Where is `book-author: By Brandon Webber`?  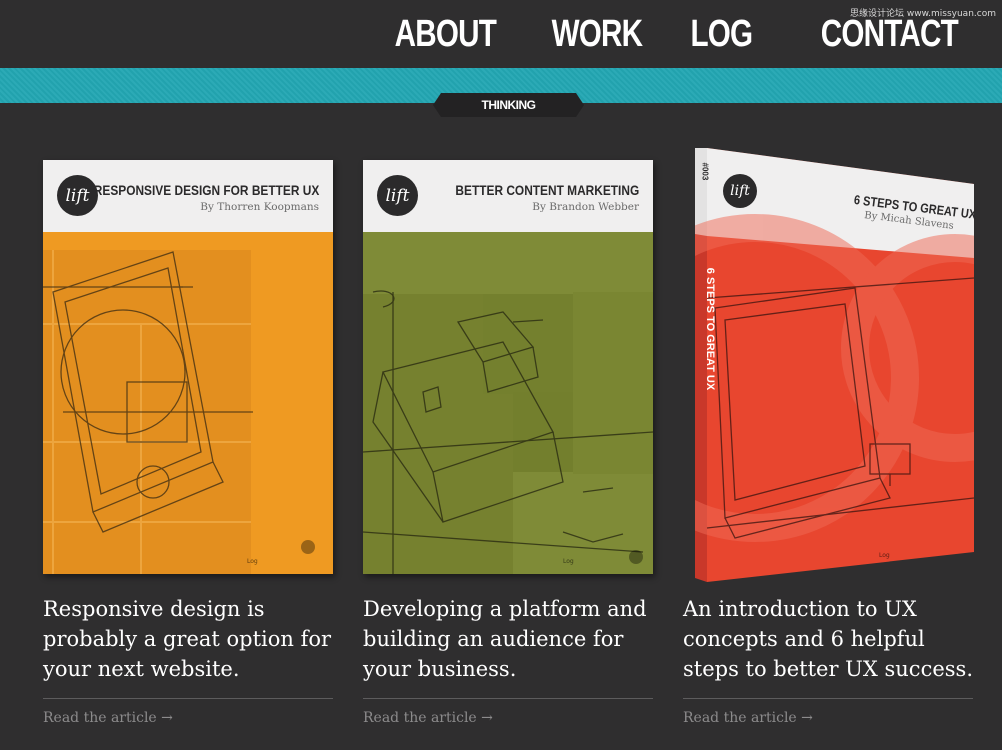 book-author: By Brandon Webber is located at coordinates (585, 207).